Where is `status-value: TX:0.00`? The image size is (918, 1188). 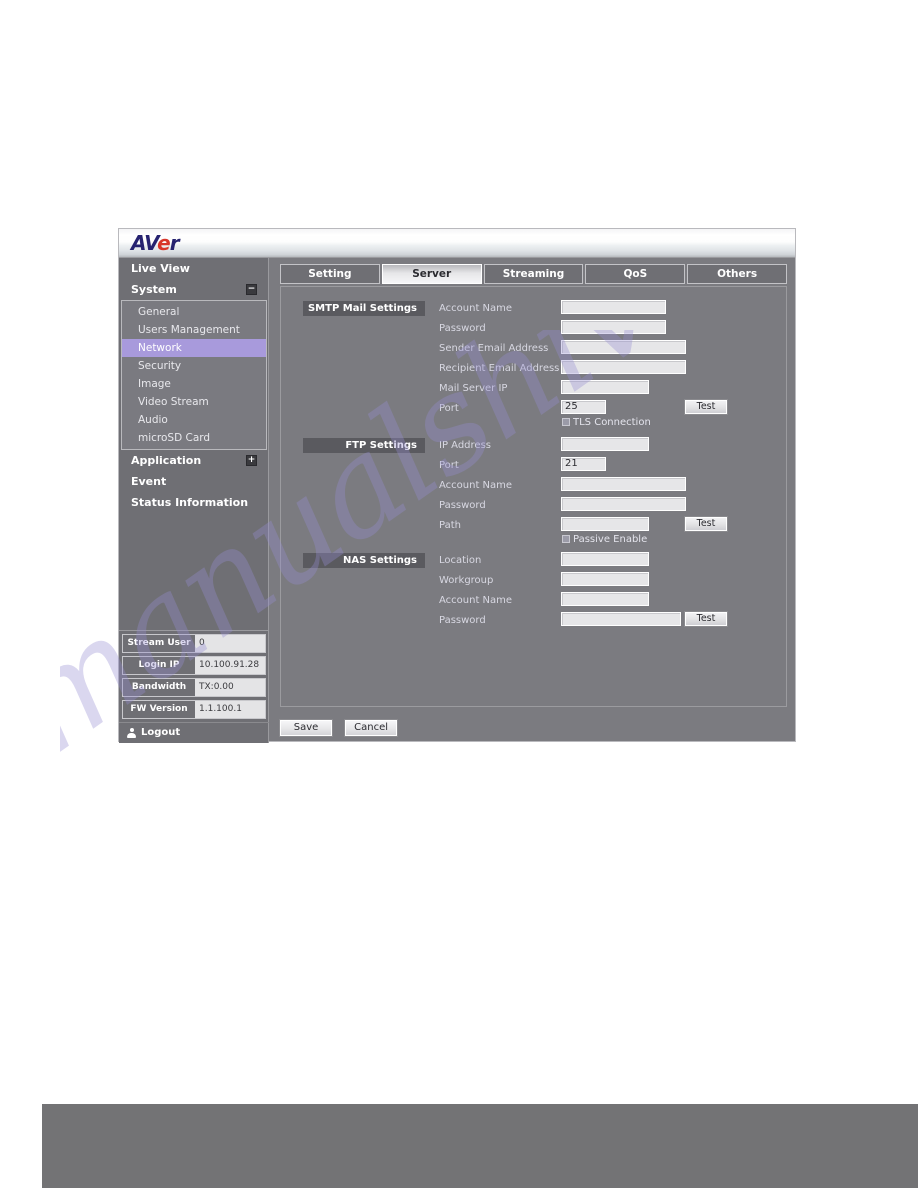 status-value: TX:0.00 is located at coordinates (230, 687).